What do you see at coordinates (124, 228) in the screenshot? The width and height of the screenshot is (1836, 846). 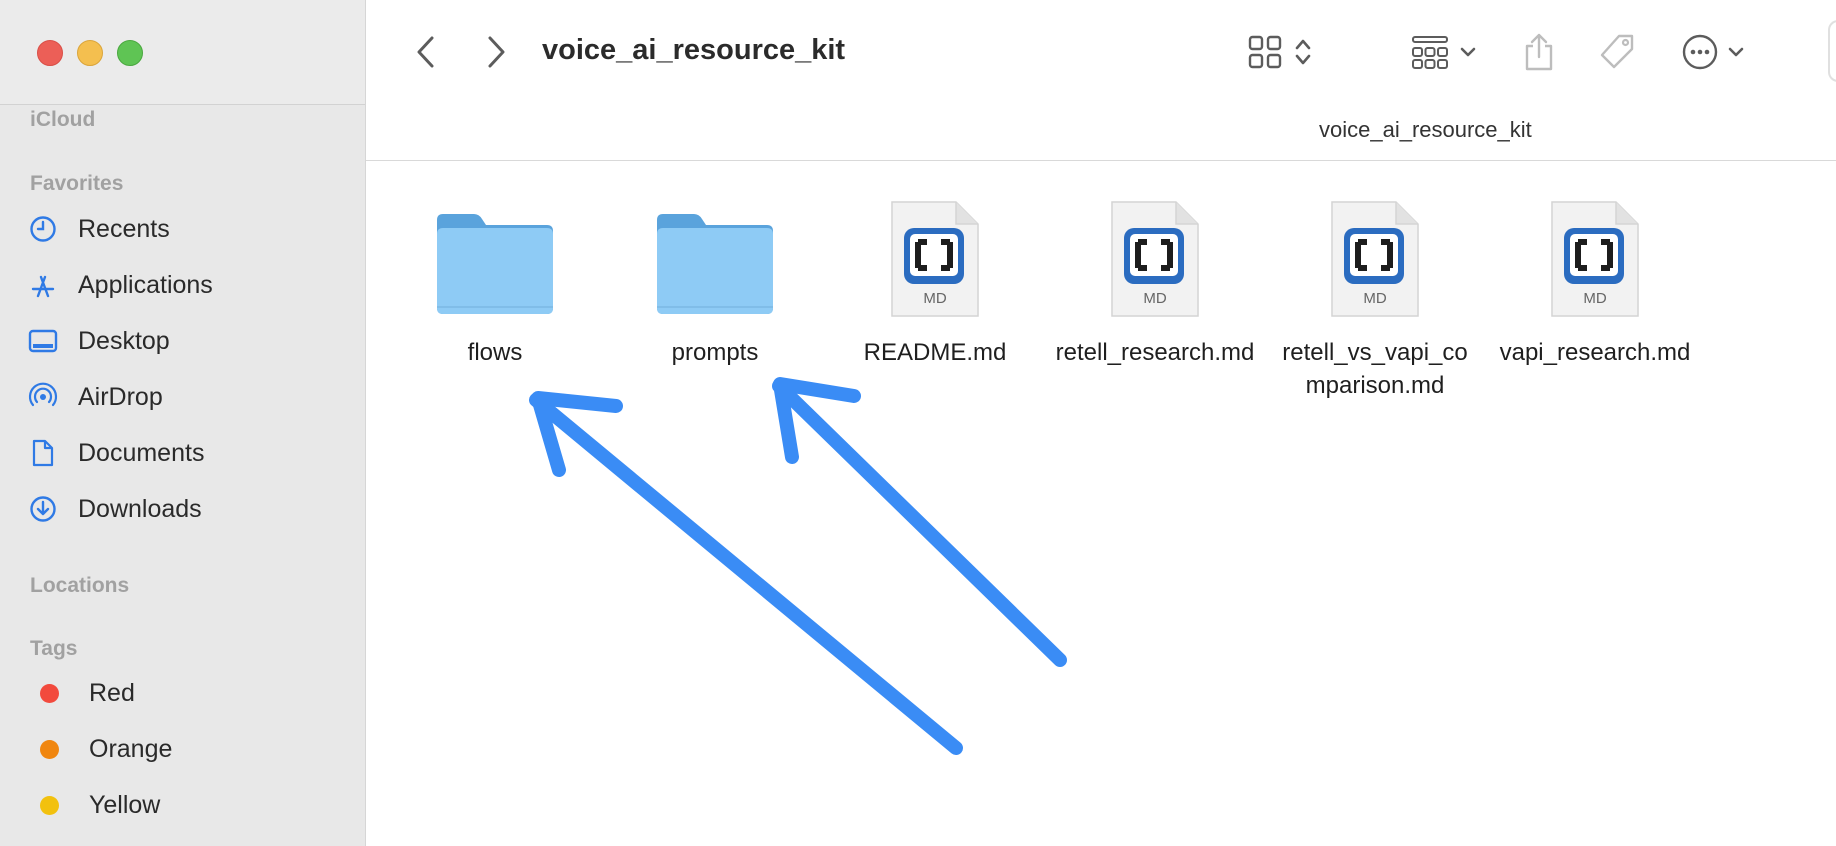 I see `sidebar-item-label: Recents` at bounding box center [124, 228].